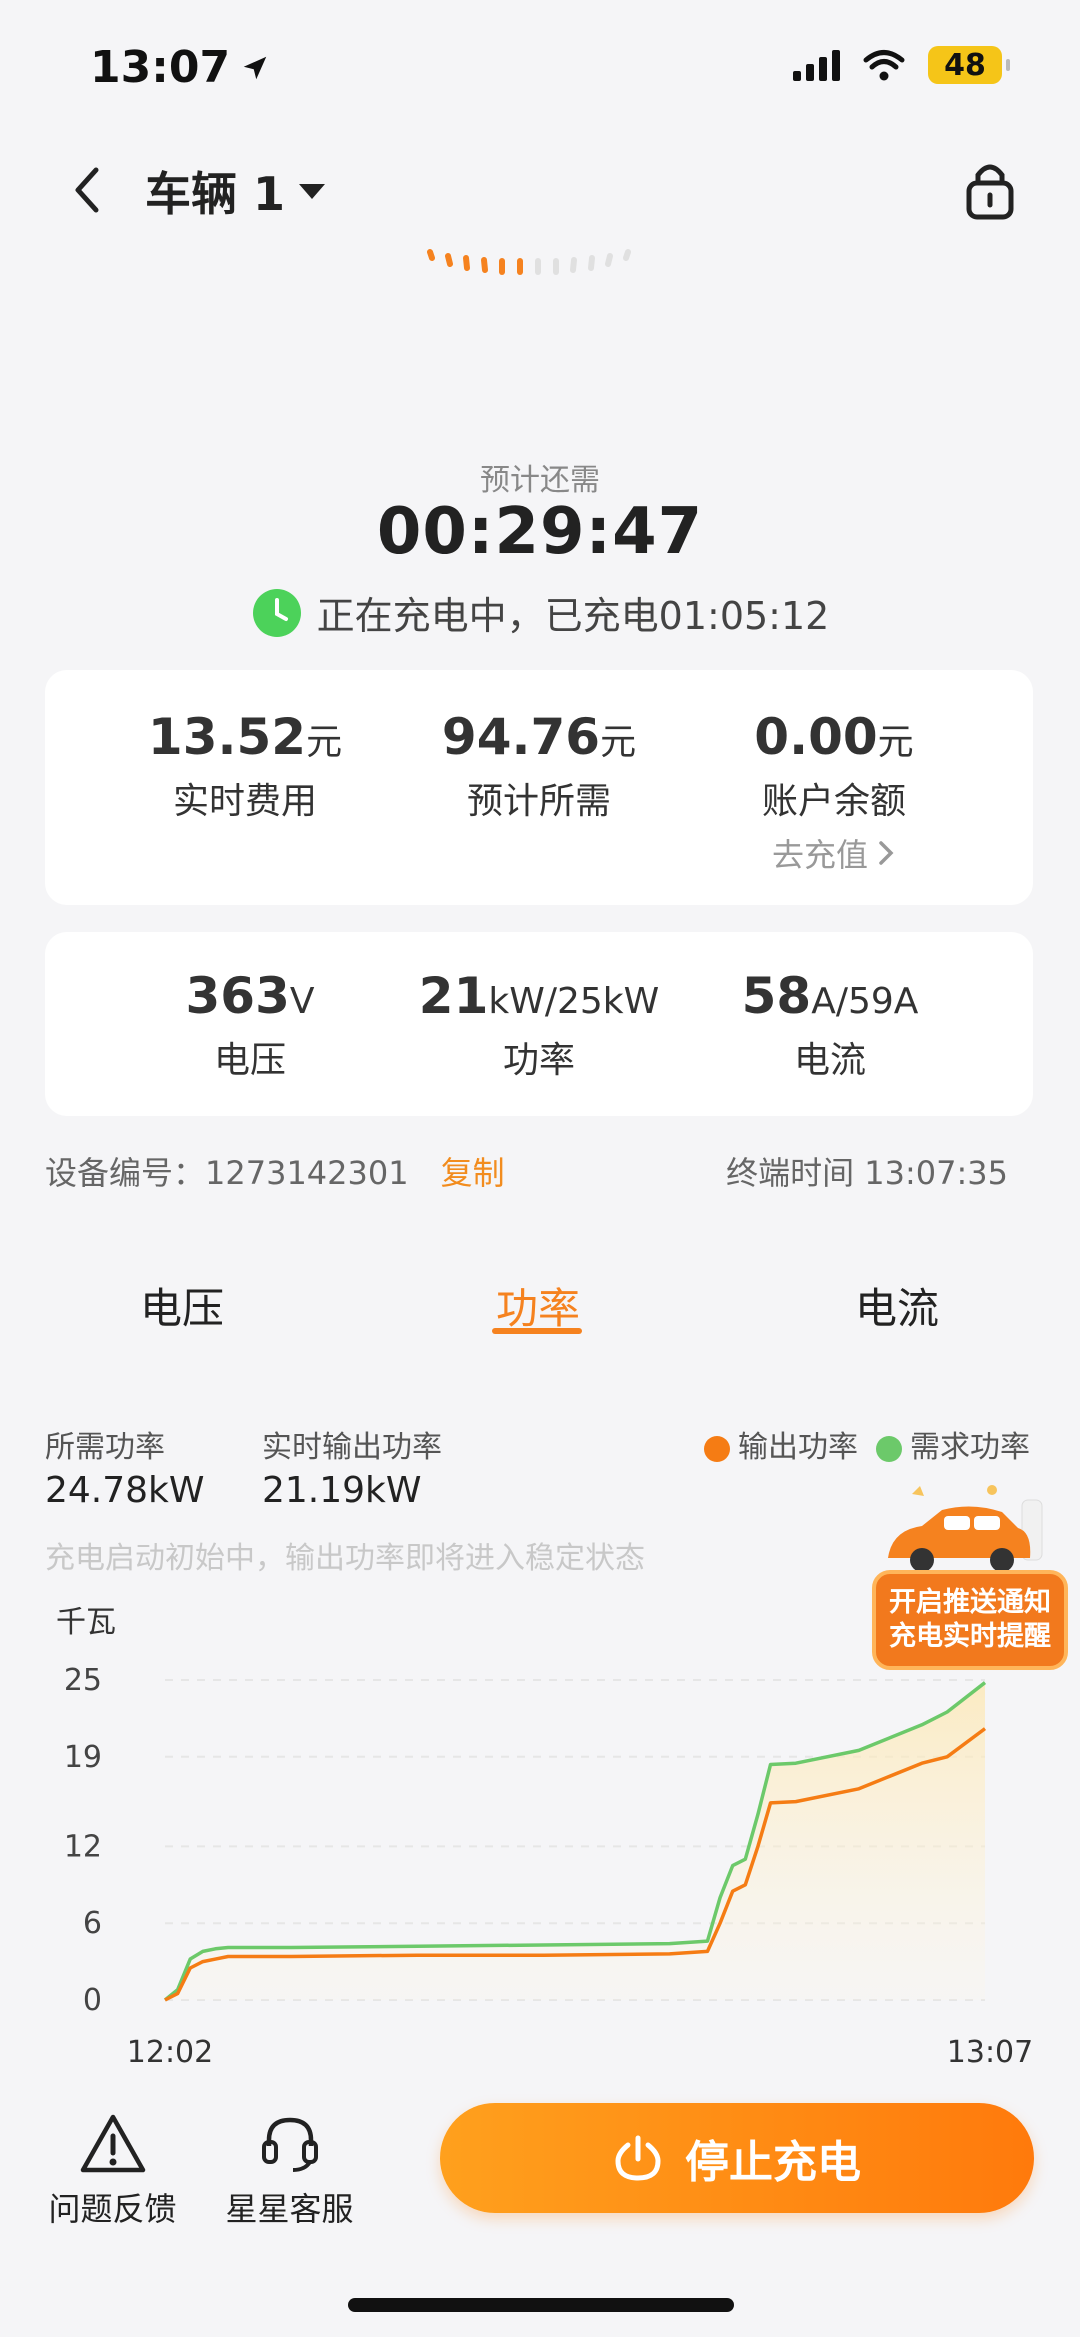 The height and width of the screenshot is (2337, 1080). I want to click on promo-line2: 充电实时提醒, so click(970, 1636).